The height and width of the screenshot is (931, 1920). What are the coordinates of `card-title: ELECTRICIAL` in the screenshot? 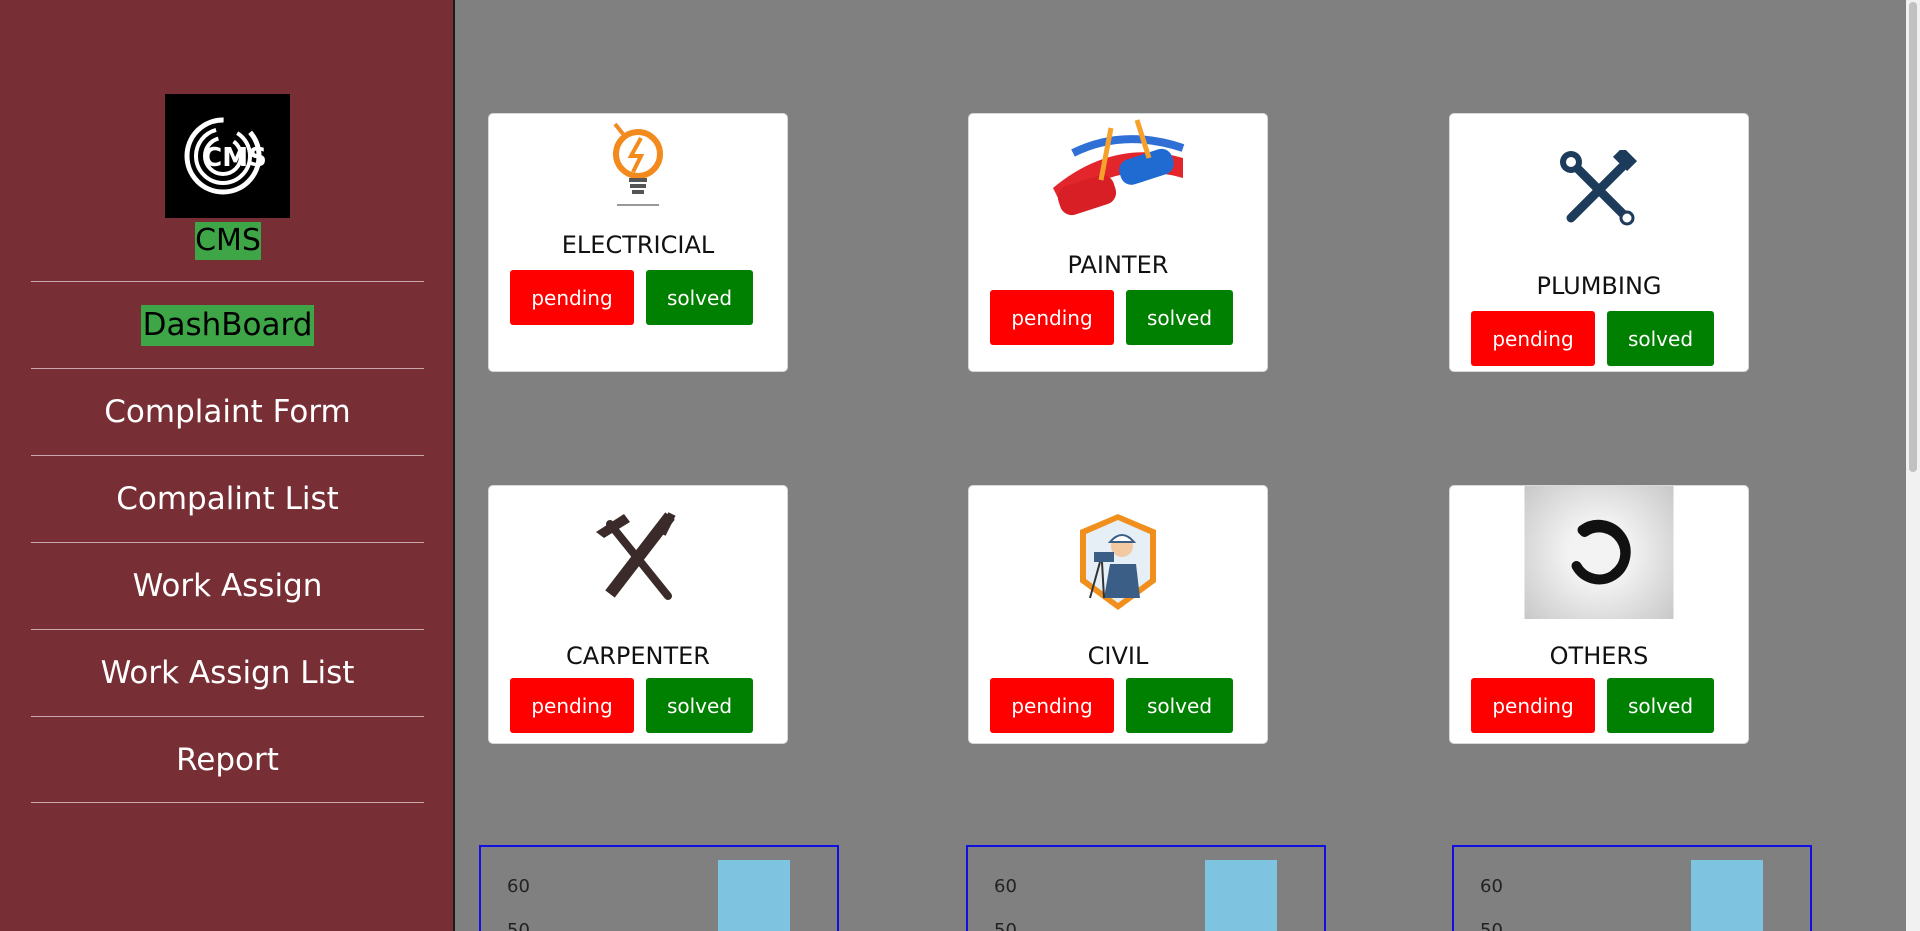 It's located at (638, 245).